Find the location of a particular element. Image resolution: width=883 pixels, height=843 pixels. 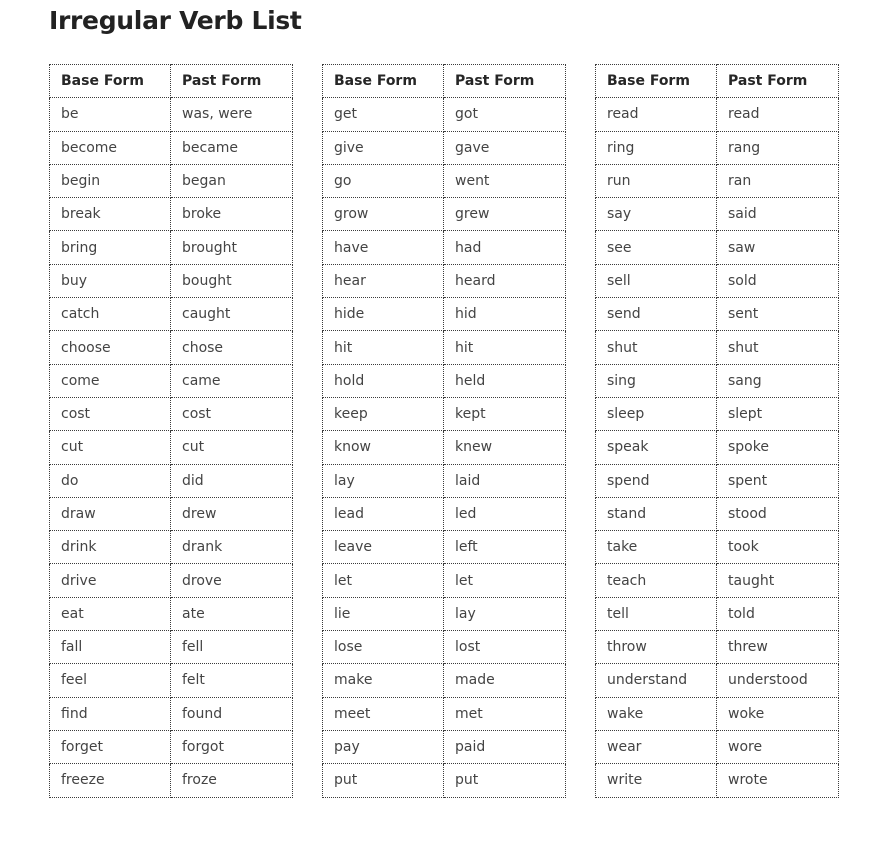

past-form-cell: cut is located at coordinates (231, 447).